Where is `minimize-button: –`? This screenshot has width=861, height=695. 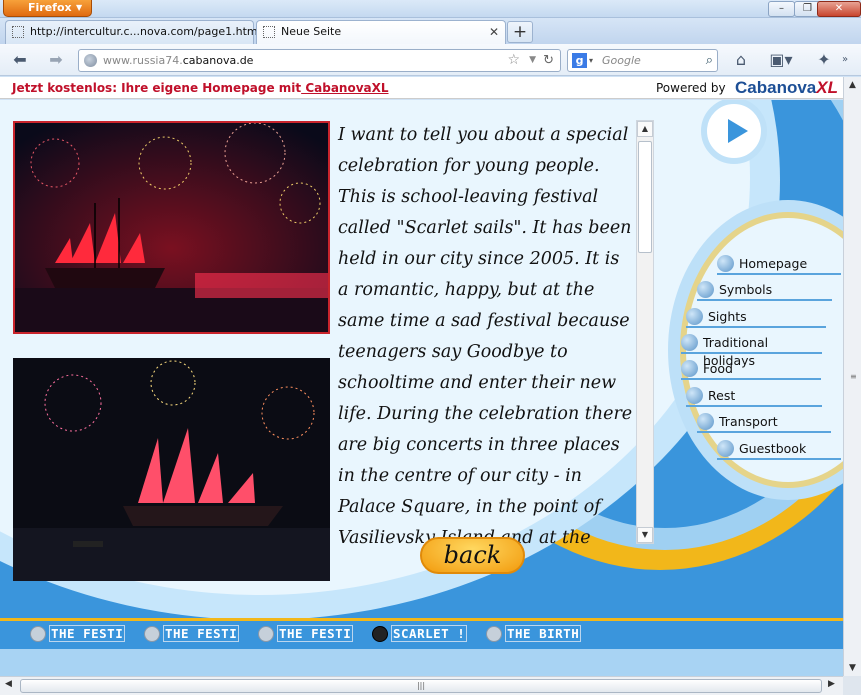 minimize-button: – is located at coordinates (781, 9).